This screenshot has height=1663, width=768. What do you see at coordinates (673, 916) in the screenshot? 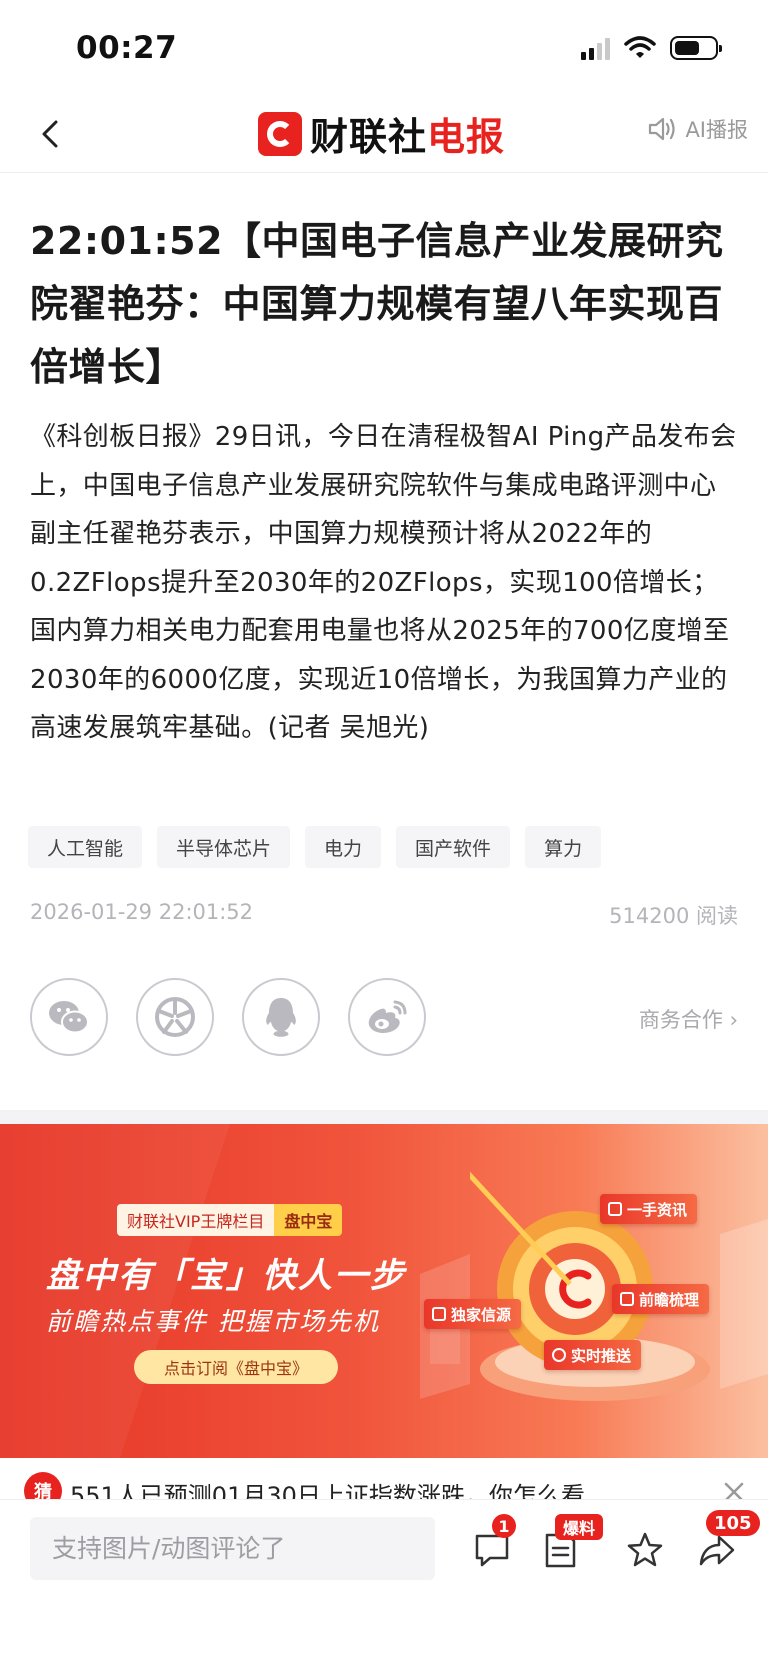
I see `read-count: 514200 阅读` at bounding box center [673, 916].